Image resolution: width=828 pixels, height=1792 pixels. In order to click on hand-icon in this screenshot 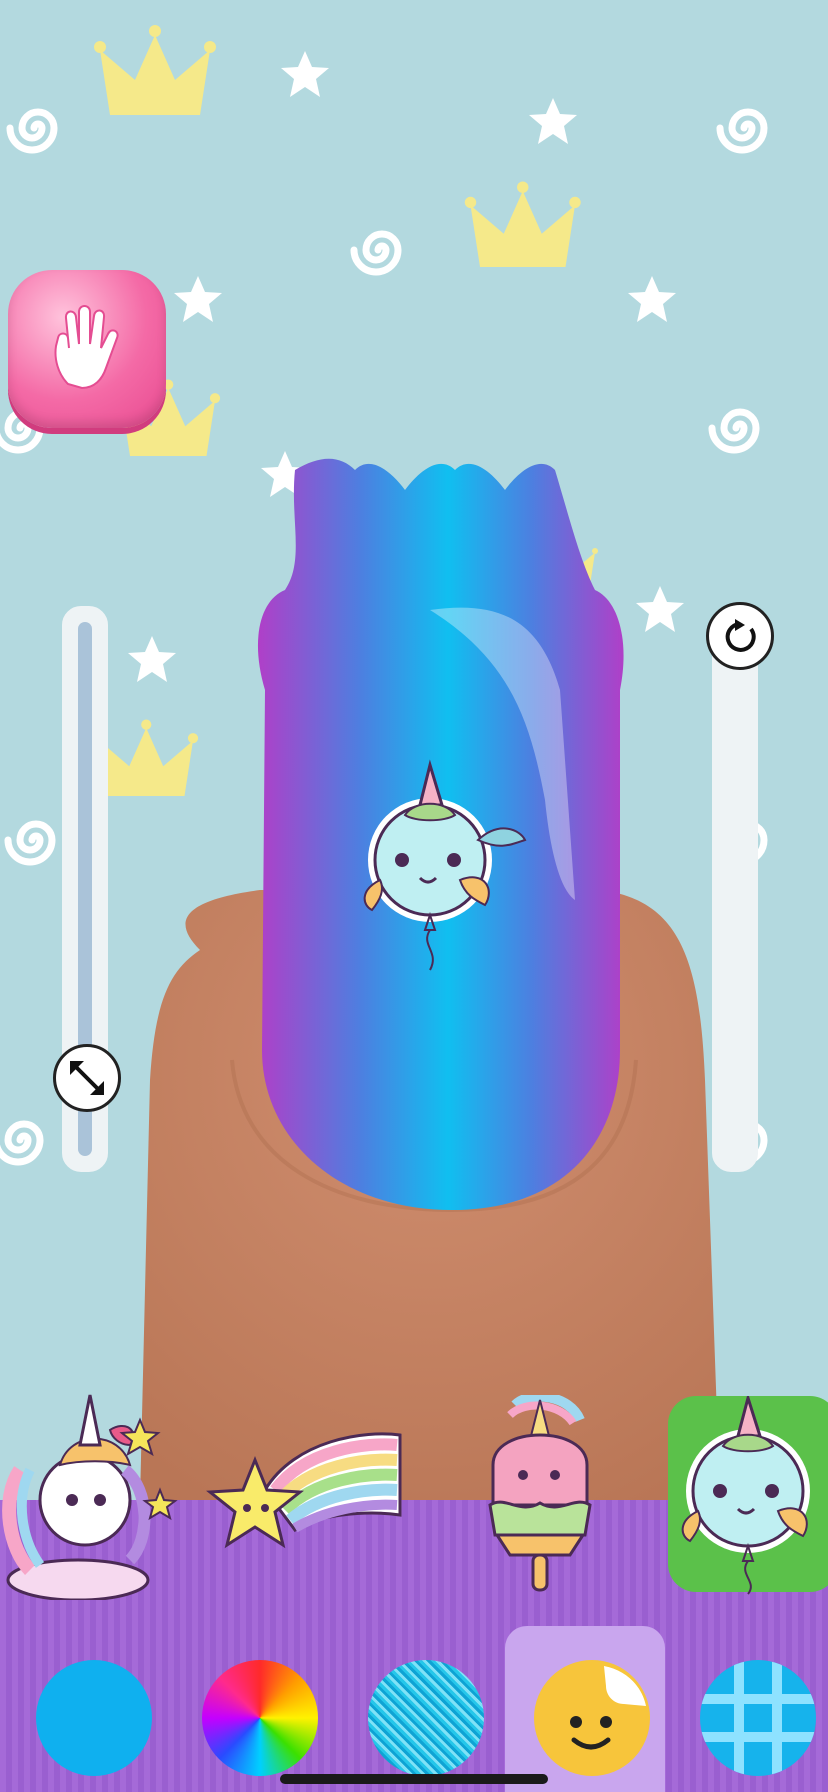, I will do `click(86, 347)`.